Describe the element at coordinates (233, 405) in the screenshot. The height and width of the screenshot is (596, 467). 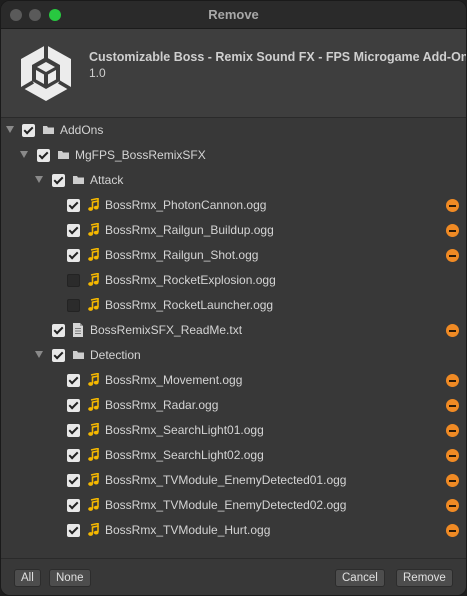
I see `tree-item-radar: BossRmx_Radar.ogg` at that location.